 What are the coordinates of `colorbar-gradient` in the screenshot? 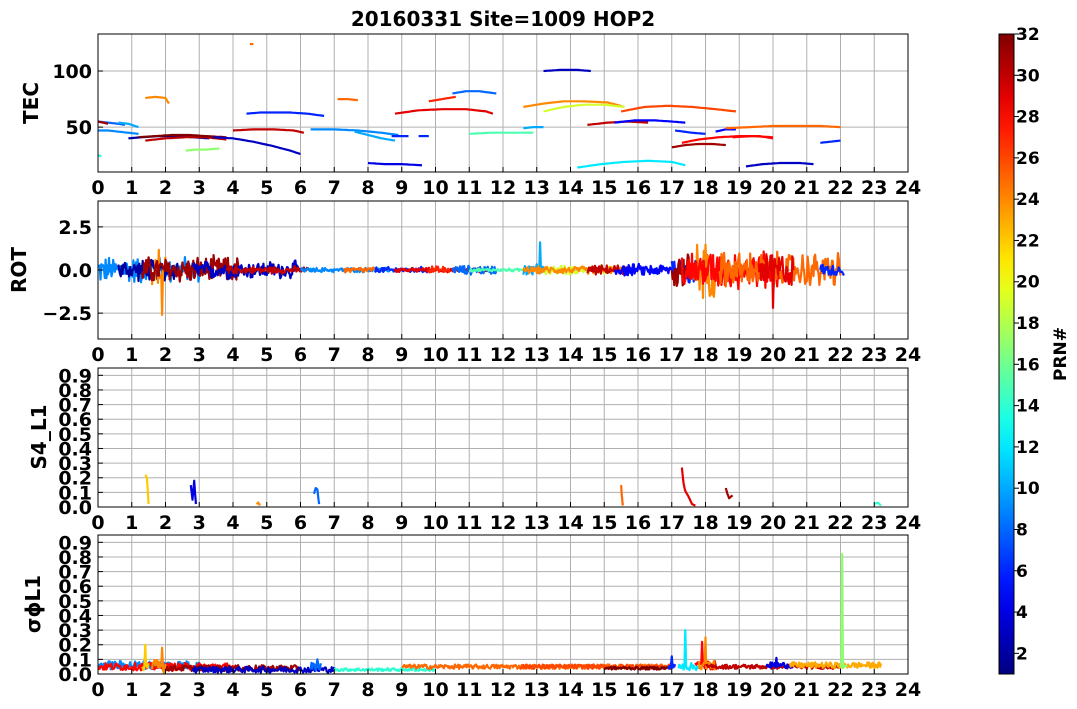 It's located at (1006, 354).